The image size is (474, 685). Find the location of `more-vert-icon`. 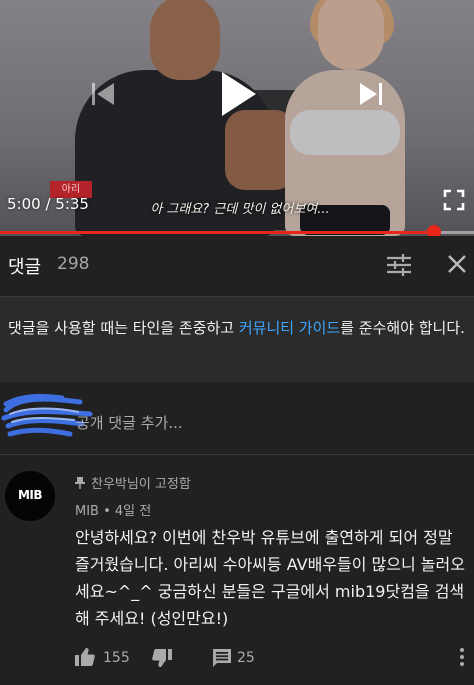

more-vert-icon is located at coordinates (462, 657).